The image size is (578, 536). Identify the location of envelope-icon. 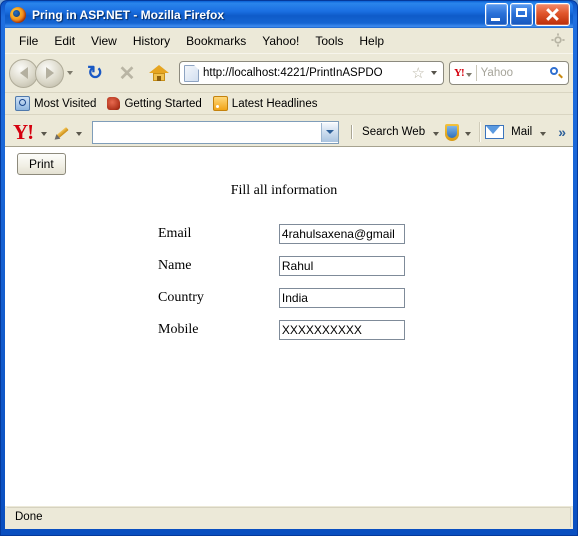
(495, 132).